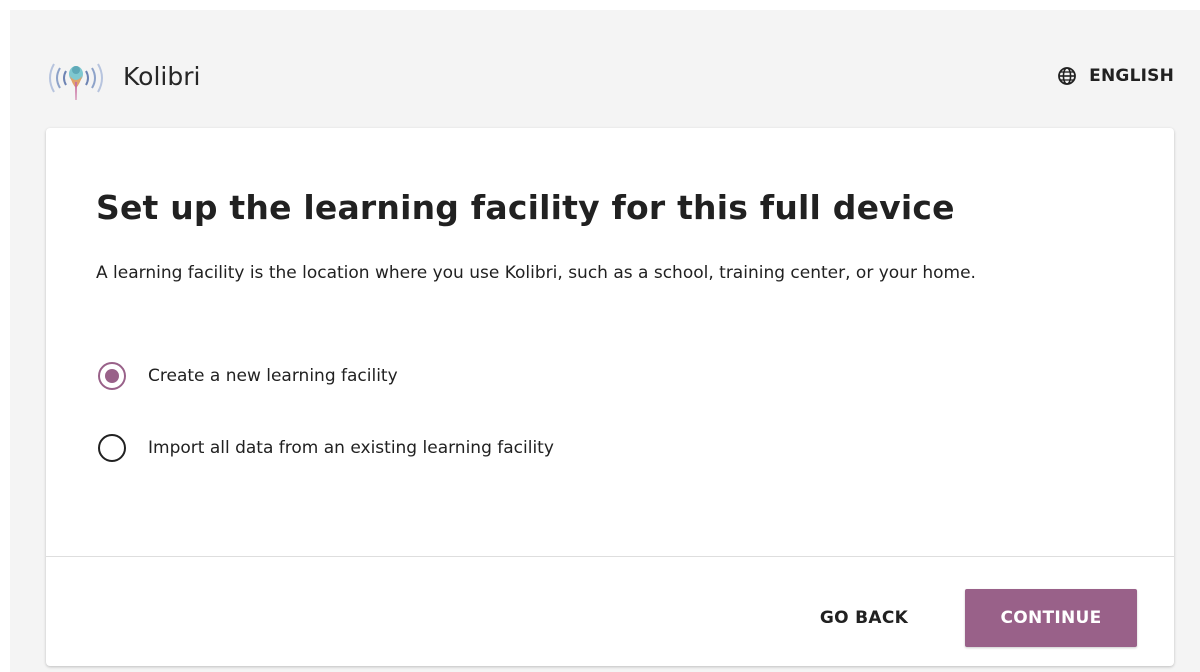 This screenshot has width=1200, height=672. I want to click on kolibri-logo-icon, so click(76, 78).